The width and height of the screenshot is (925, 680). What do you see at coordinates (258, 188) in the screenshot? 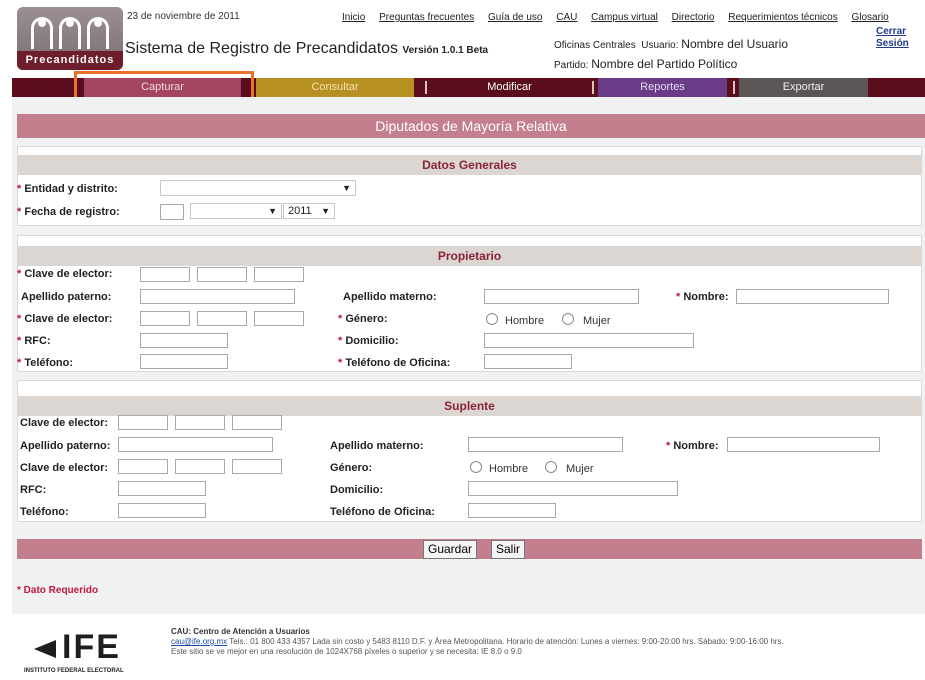
I see `entidad-select: ▼` at bounding box center [258, 188].